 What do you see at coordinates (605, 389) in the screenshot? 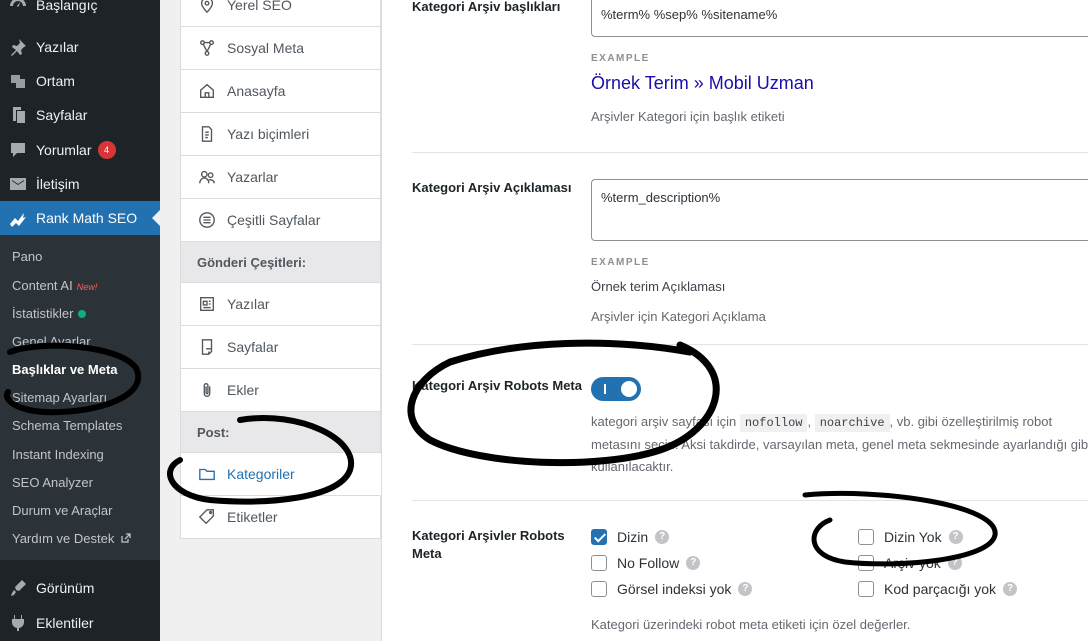
I see `toggle-on-mark` at bounding box center [605, 389].